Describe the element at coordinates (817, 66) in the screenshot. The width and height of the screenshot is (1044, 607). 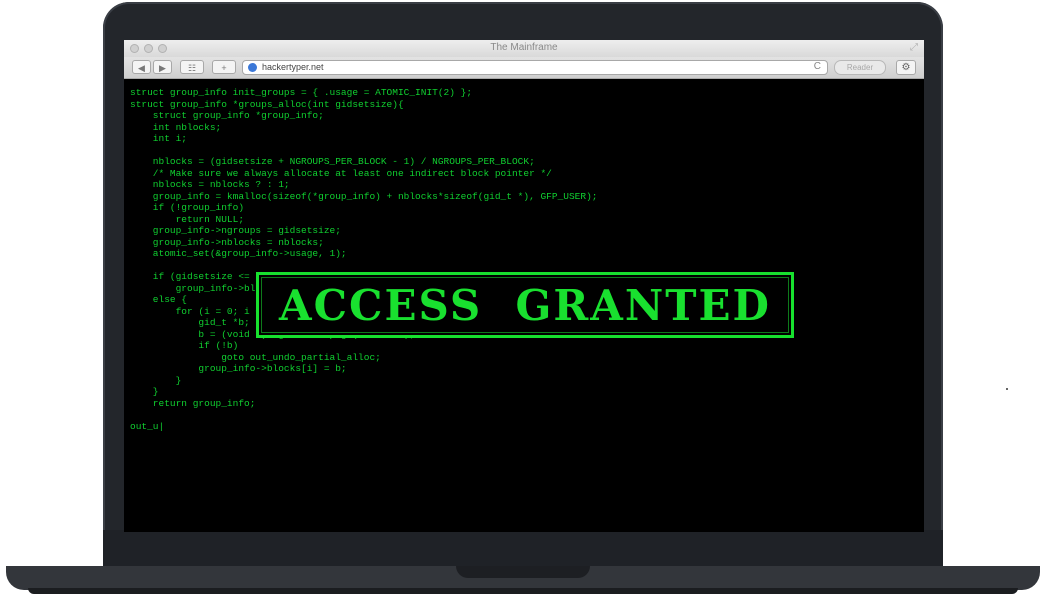
I see `reload-icon: C` at that location.